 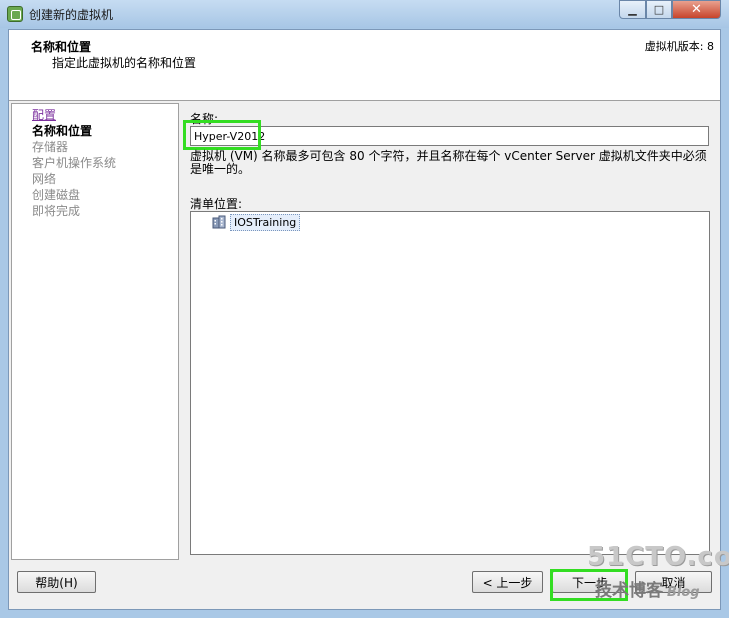 What do you see at coordinates (124, 63) in the screenshot?
I see `step-subtitle: 指定此虚拟机的名称和位置` at bounding box center [124, 63].